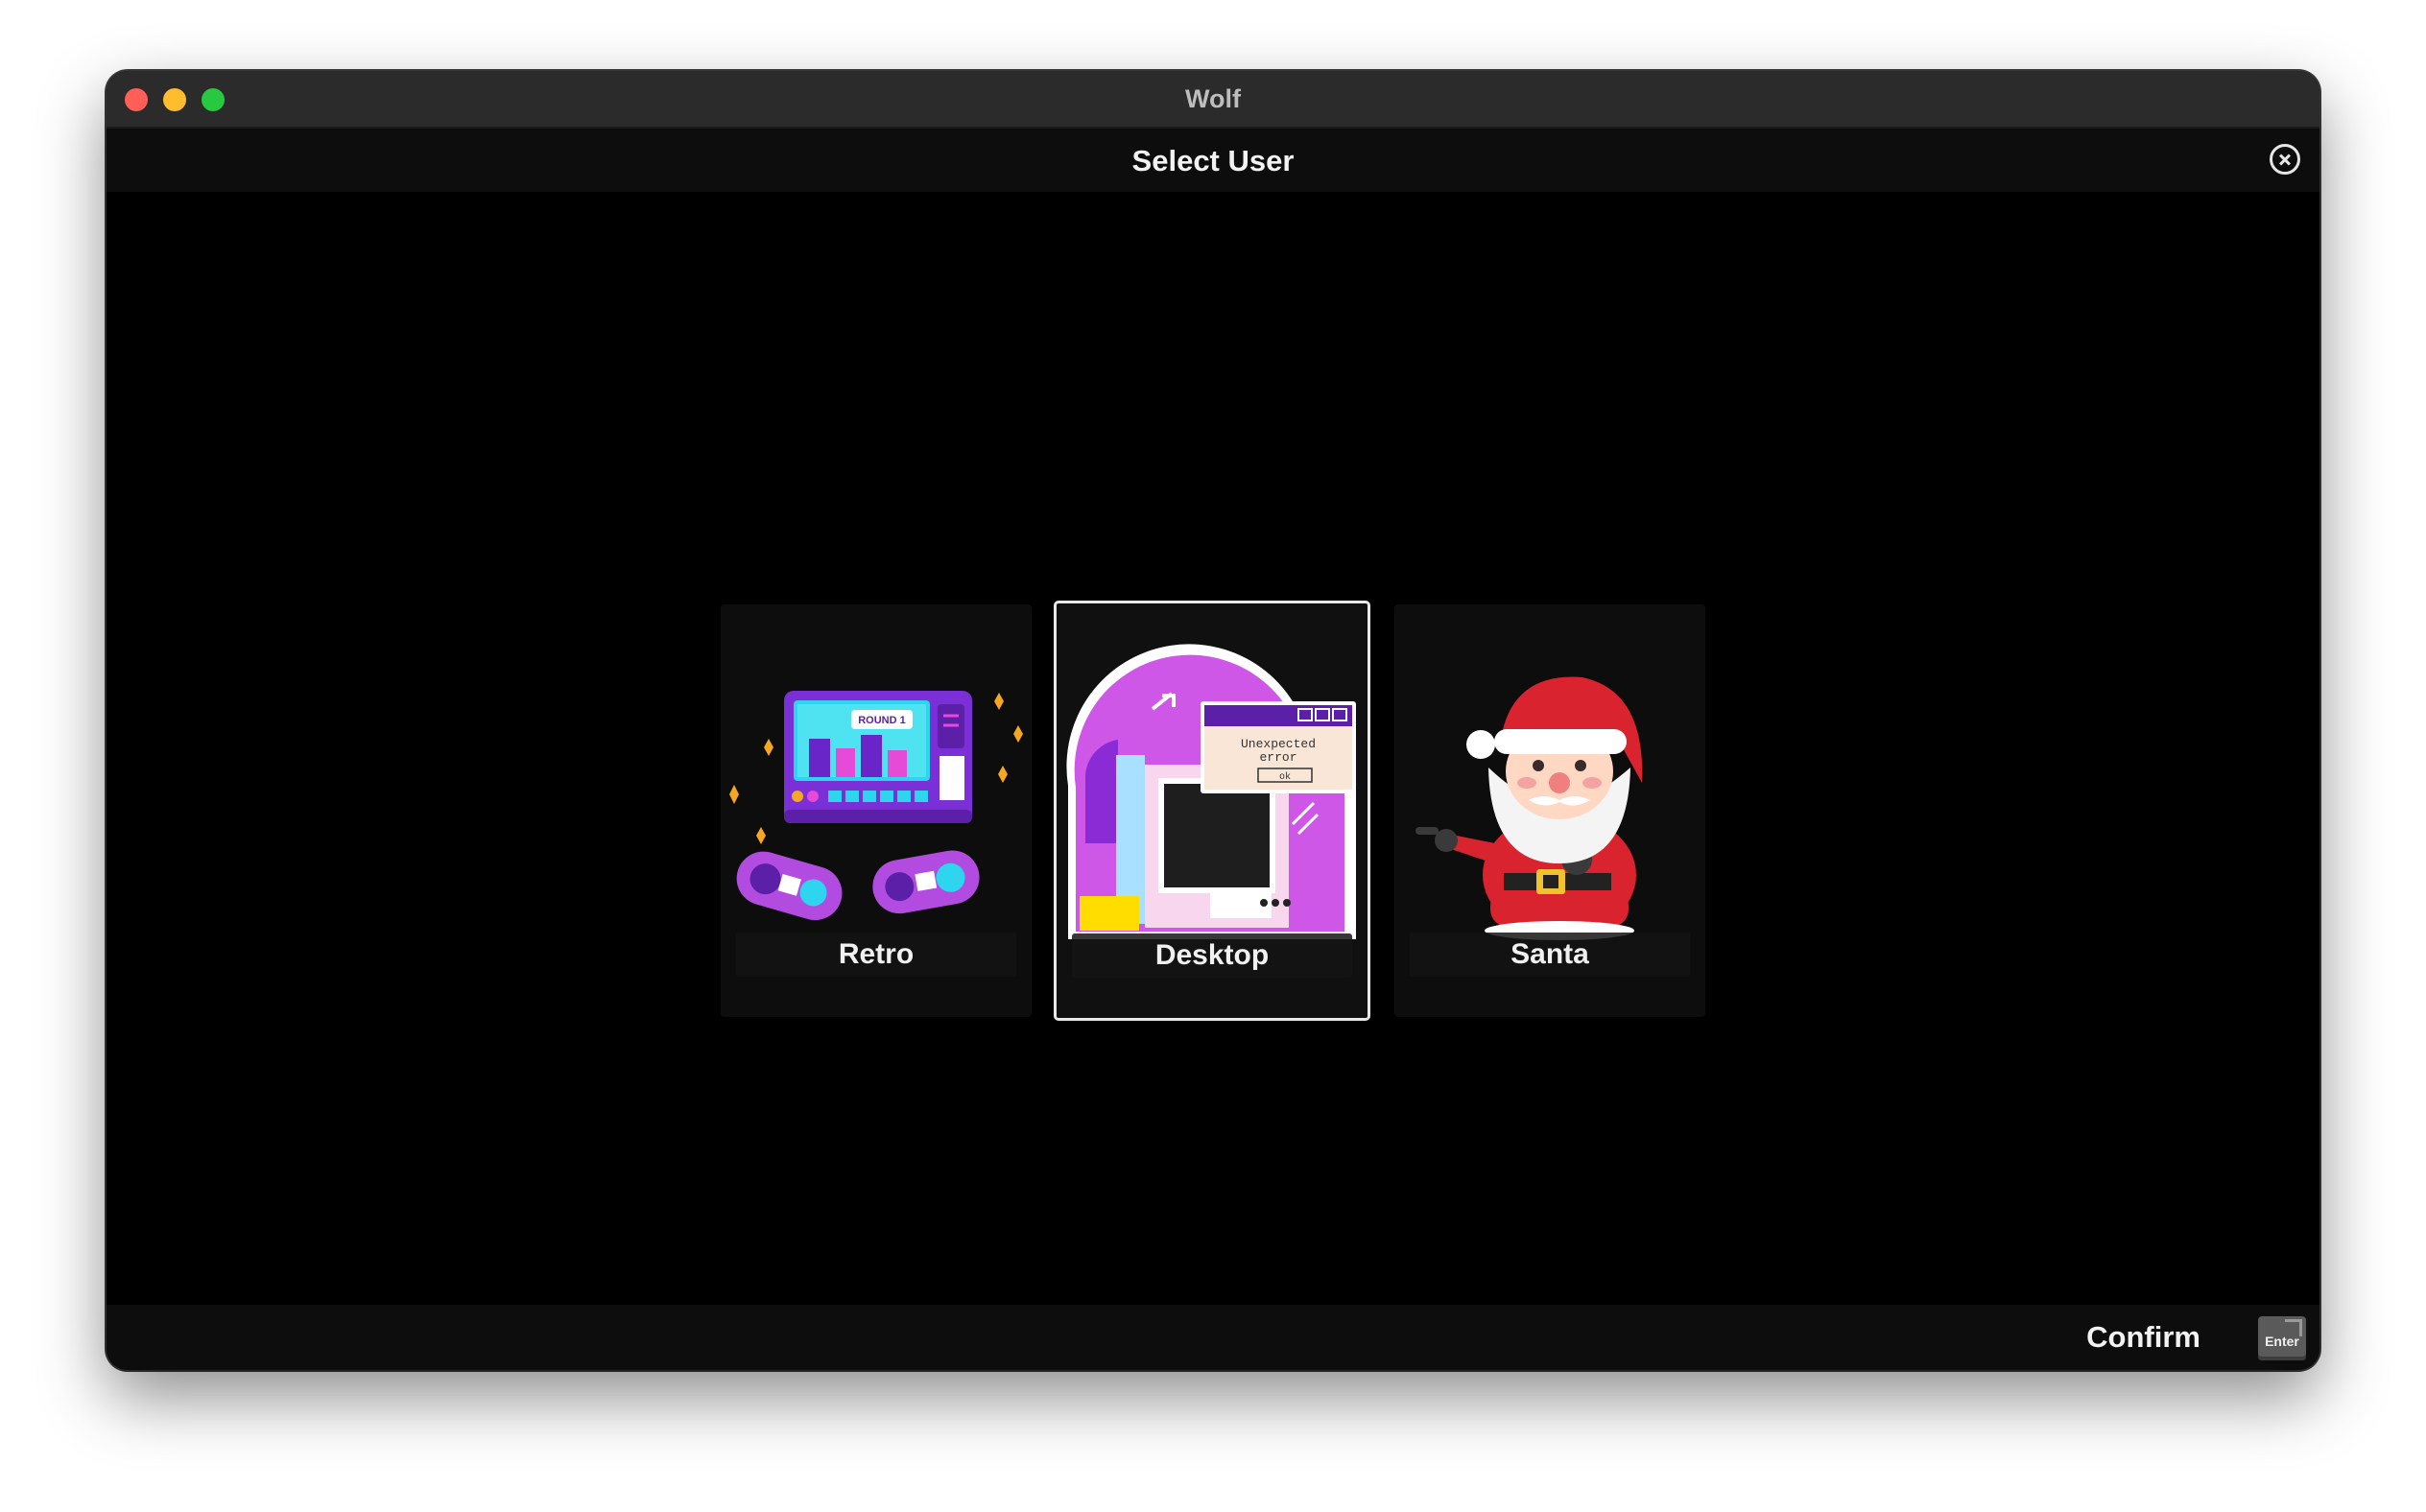  What do you see at coordinates (1213, 1337) in the screenshot?
I see `dialog-footer: Confirm Enter` at bounding box center [1213, 1337].